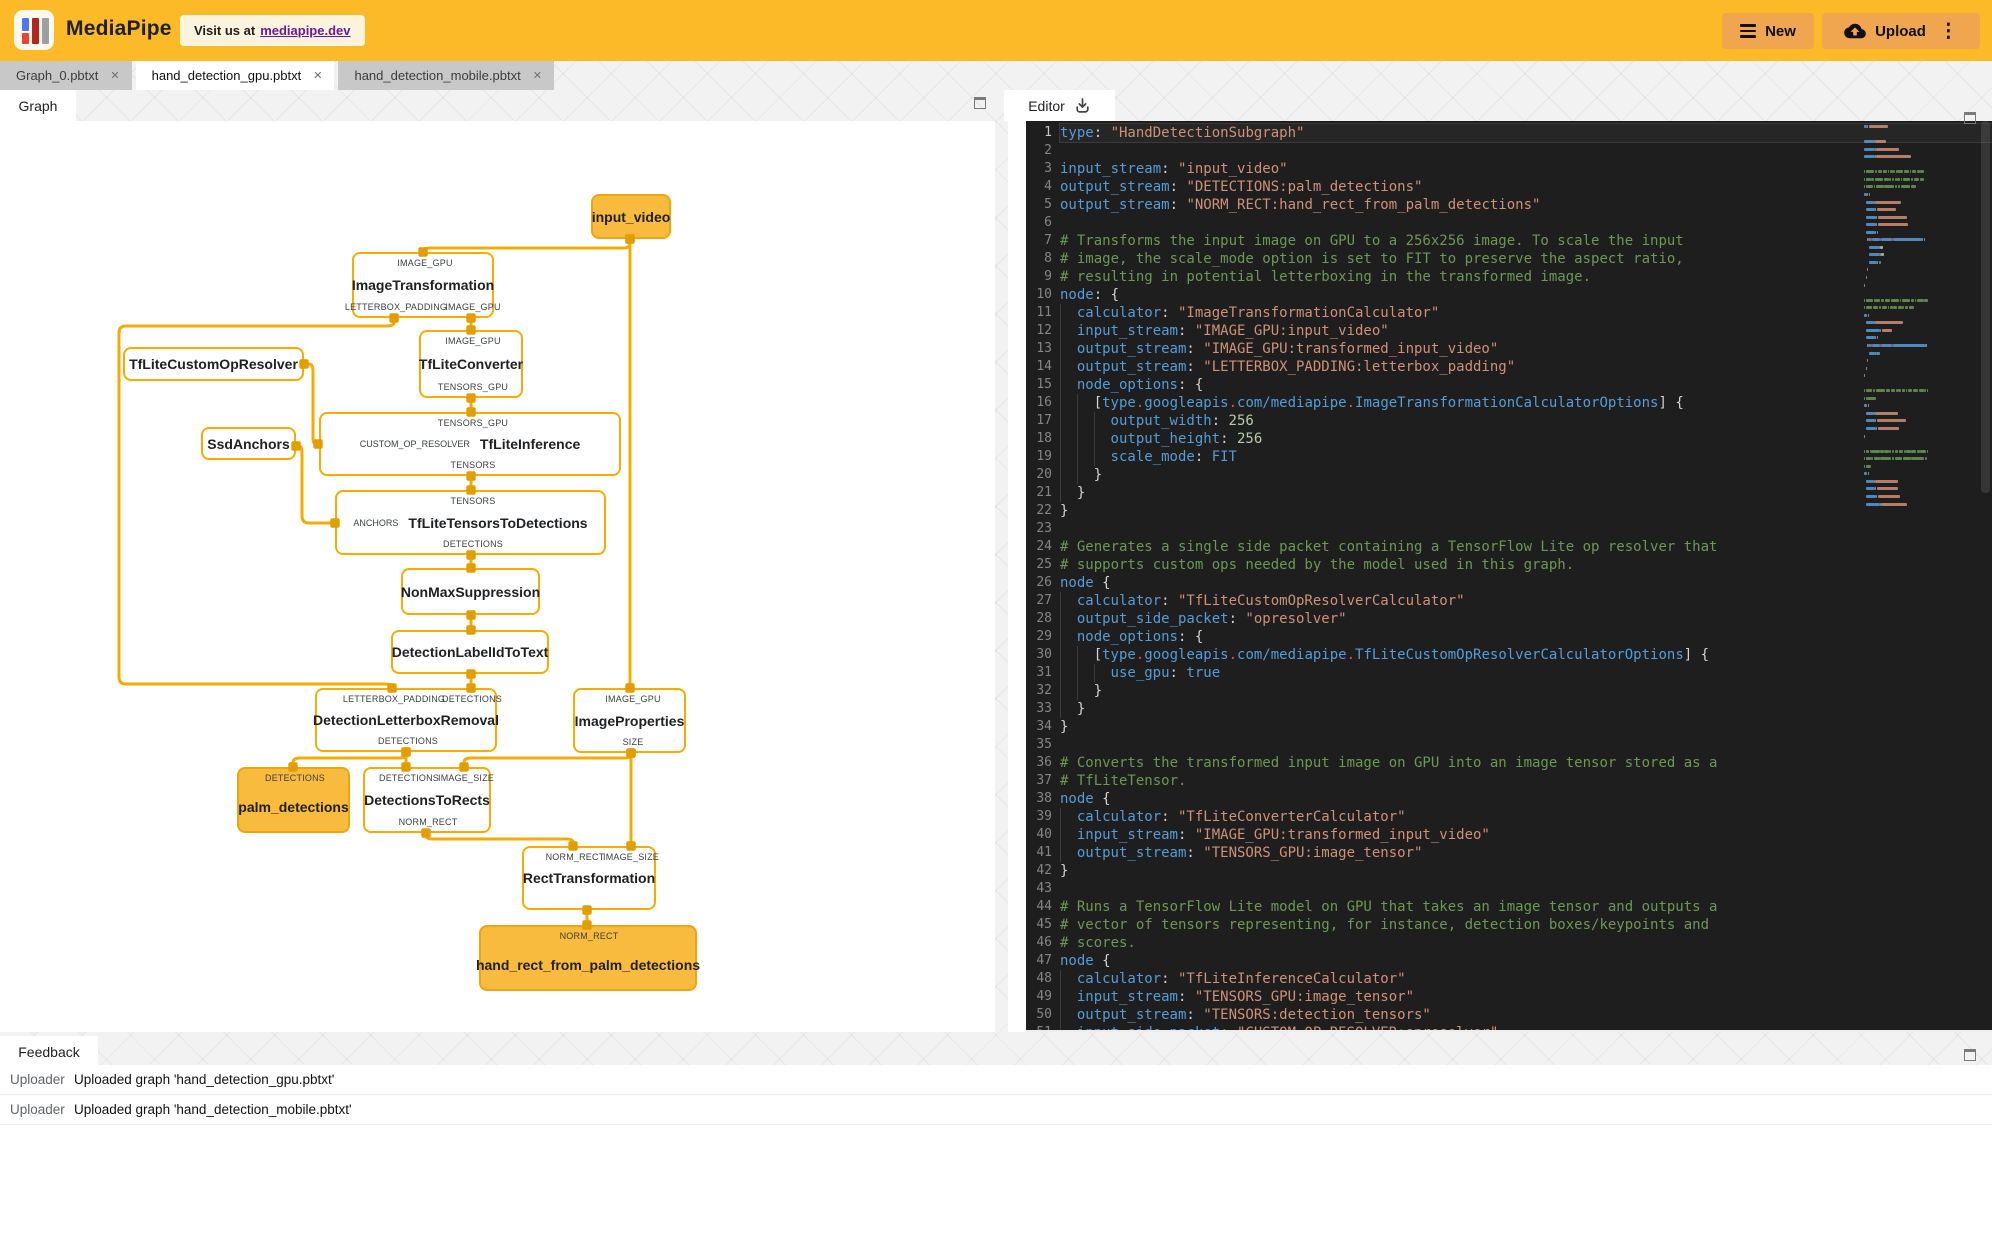  I want to click on port-label: LETTERBOX_PADDING, so click(396, 307).